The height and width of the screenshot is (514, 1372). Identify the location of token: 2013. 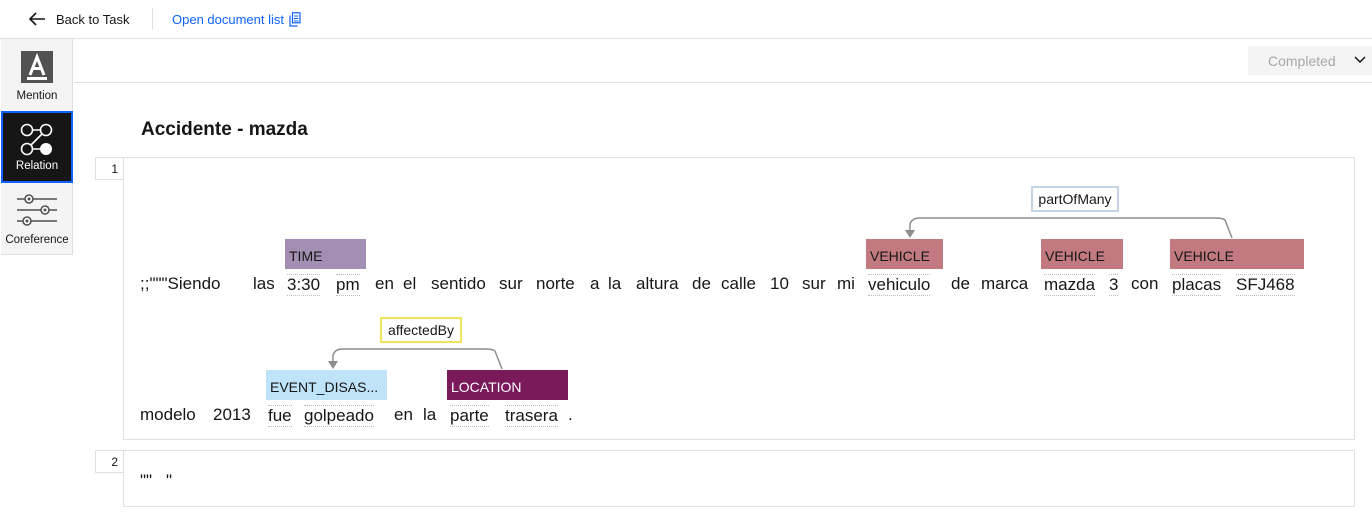
(232, 415).